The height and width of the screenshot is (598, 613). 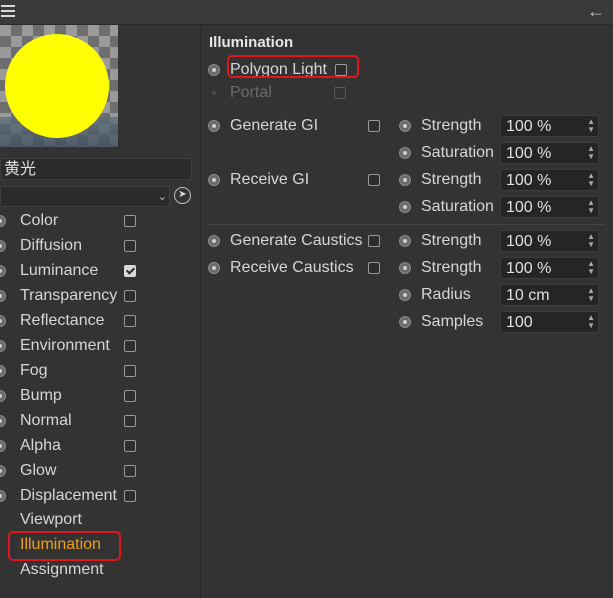 I want to click on sidebar-item-diffusion: Diffusion, so click(x=100, y=246).